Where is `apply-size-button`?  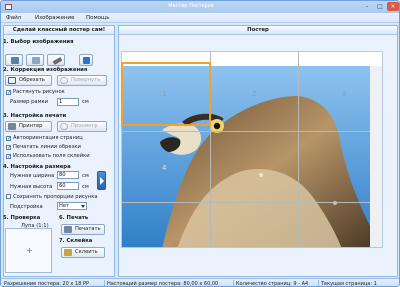 apply-size-button is located at coordinates (101, 180).